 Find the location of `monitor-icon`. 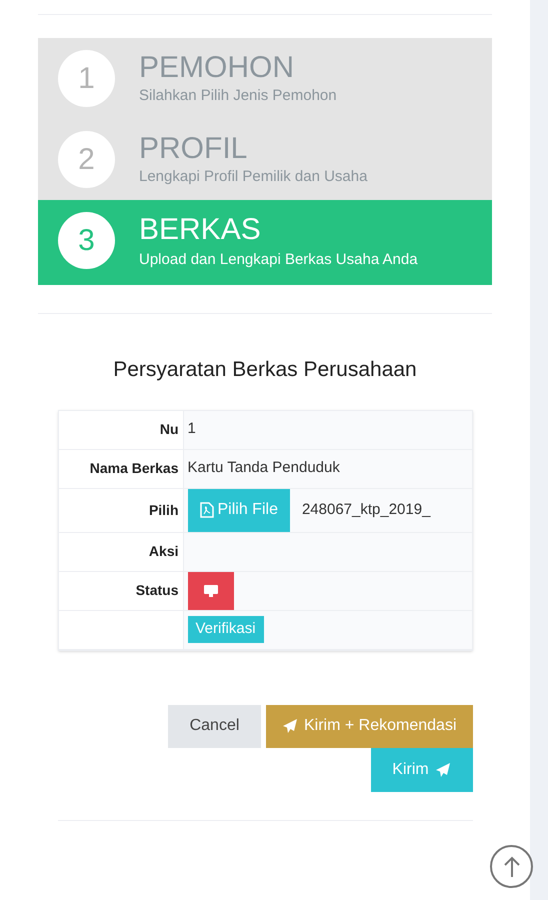

monitor-icon is located at coordinates (210, 591).